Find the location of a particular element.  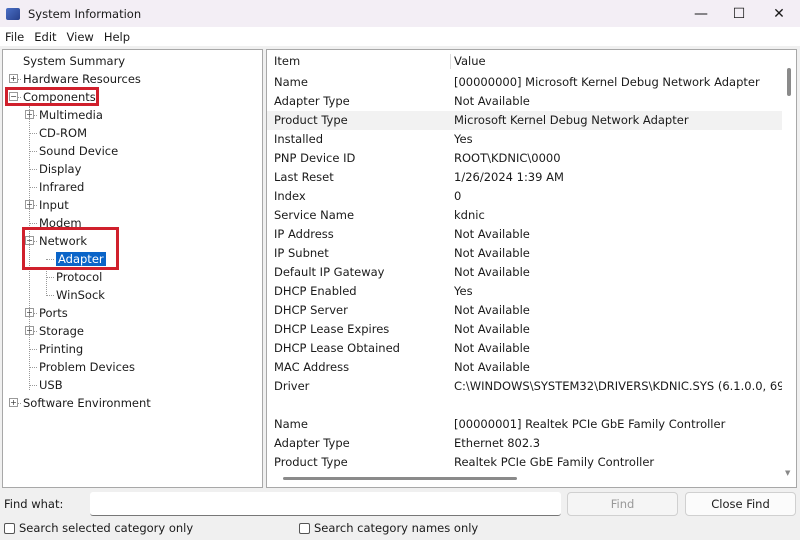

table-row: IP Address Not Available is located at coordinates (529, 234).